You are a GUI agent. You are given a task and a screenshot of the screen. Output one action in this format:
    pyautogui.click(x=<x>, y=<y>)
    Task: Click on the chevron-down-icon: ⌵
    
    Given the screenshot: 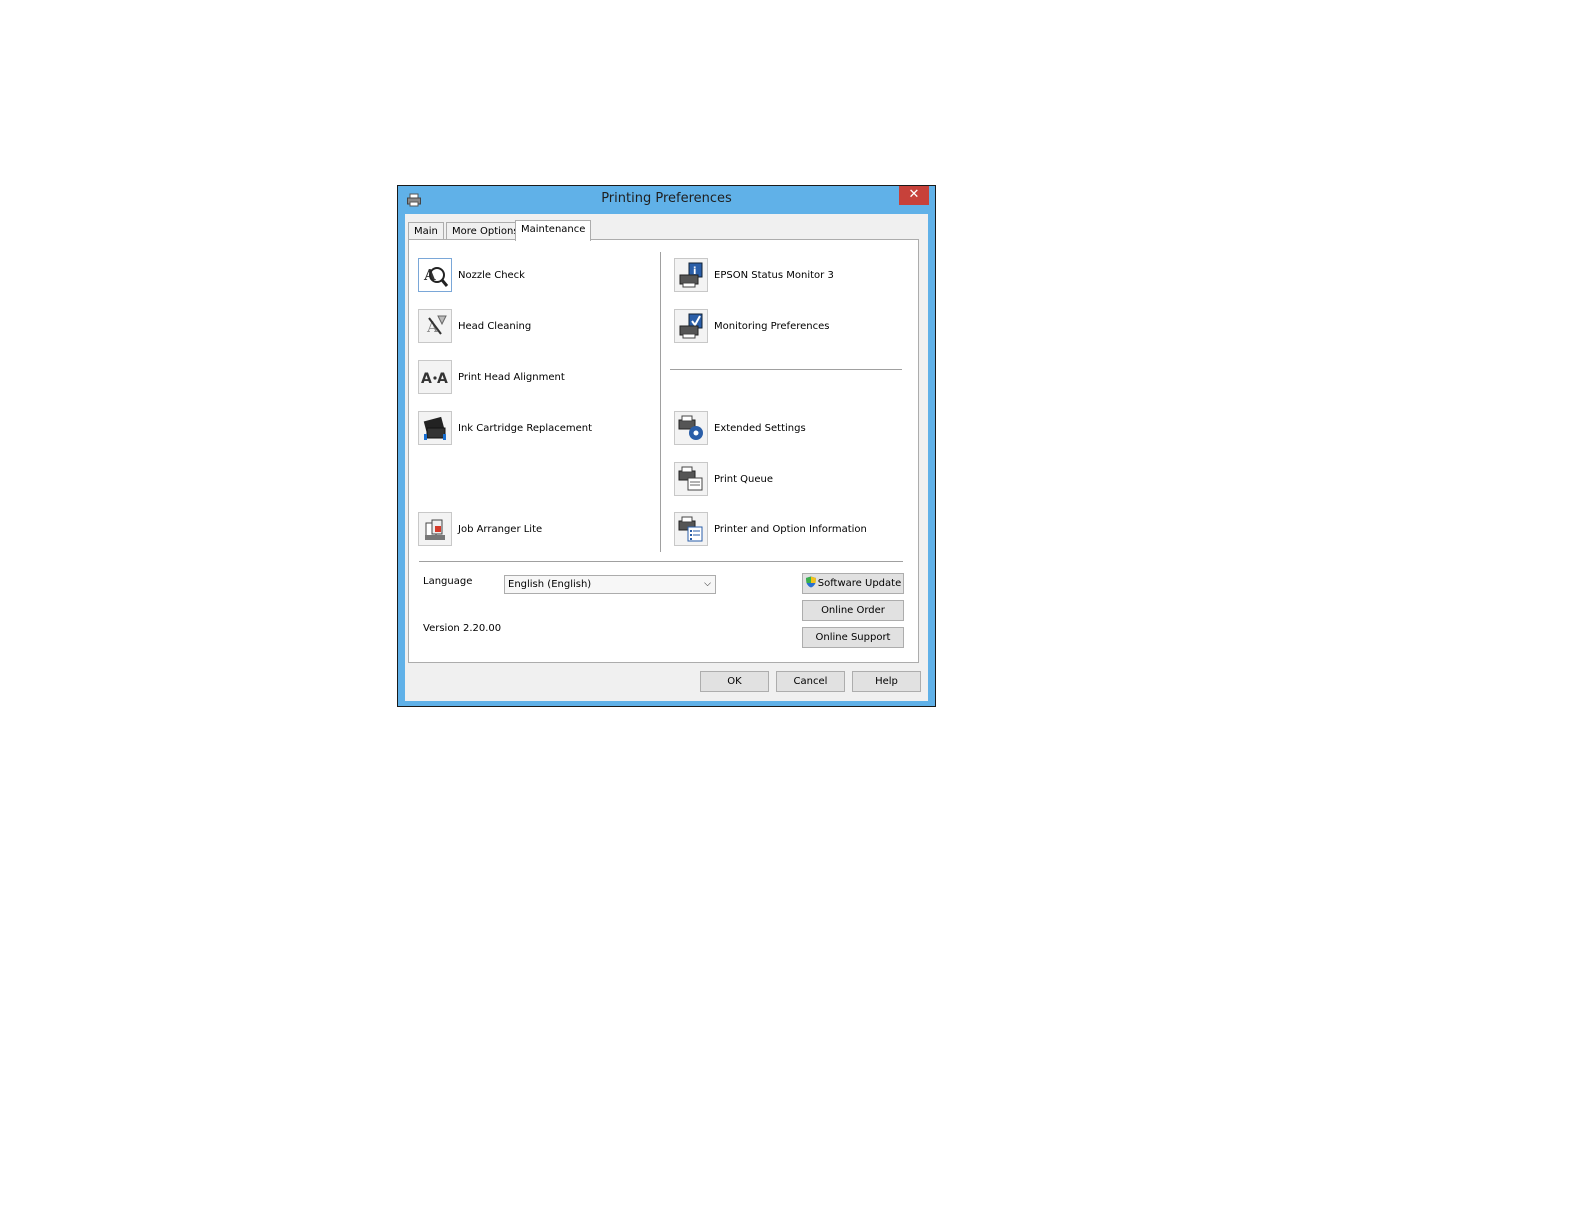 What is the action you would take?
    pyautogui.click(x=707, y=584)
    